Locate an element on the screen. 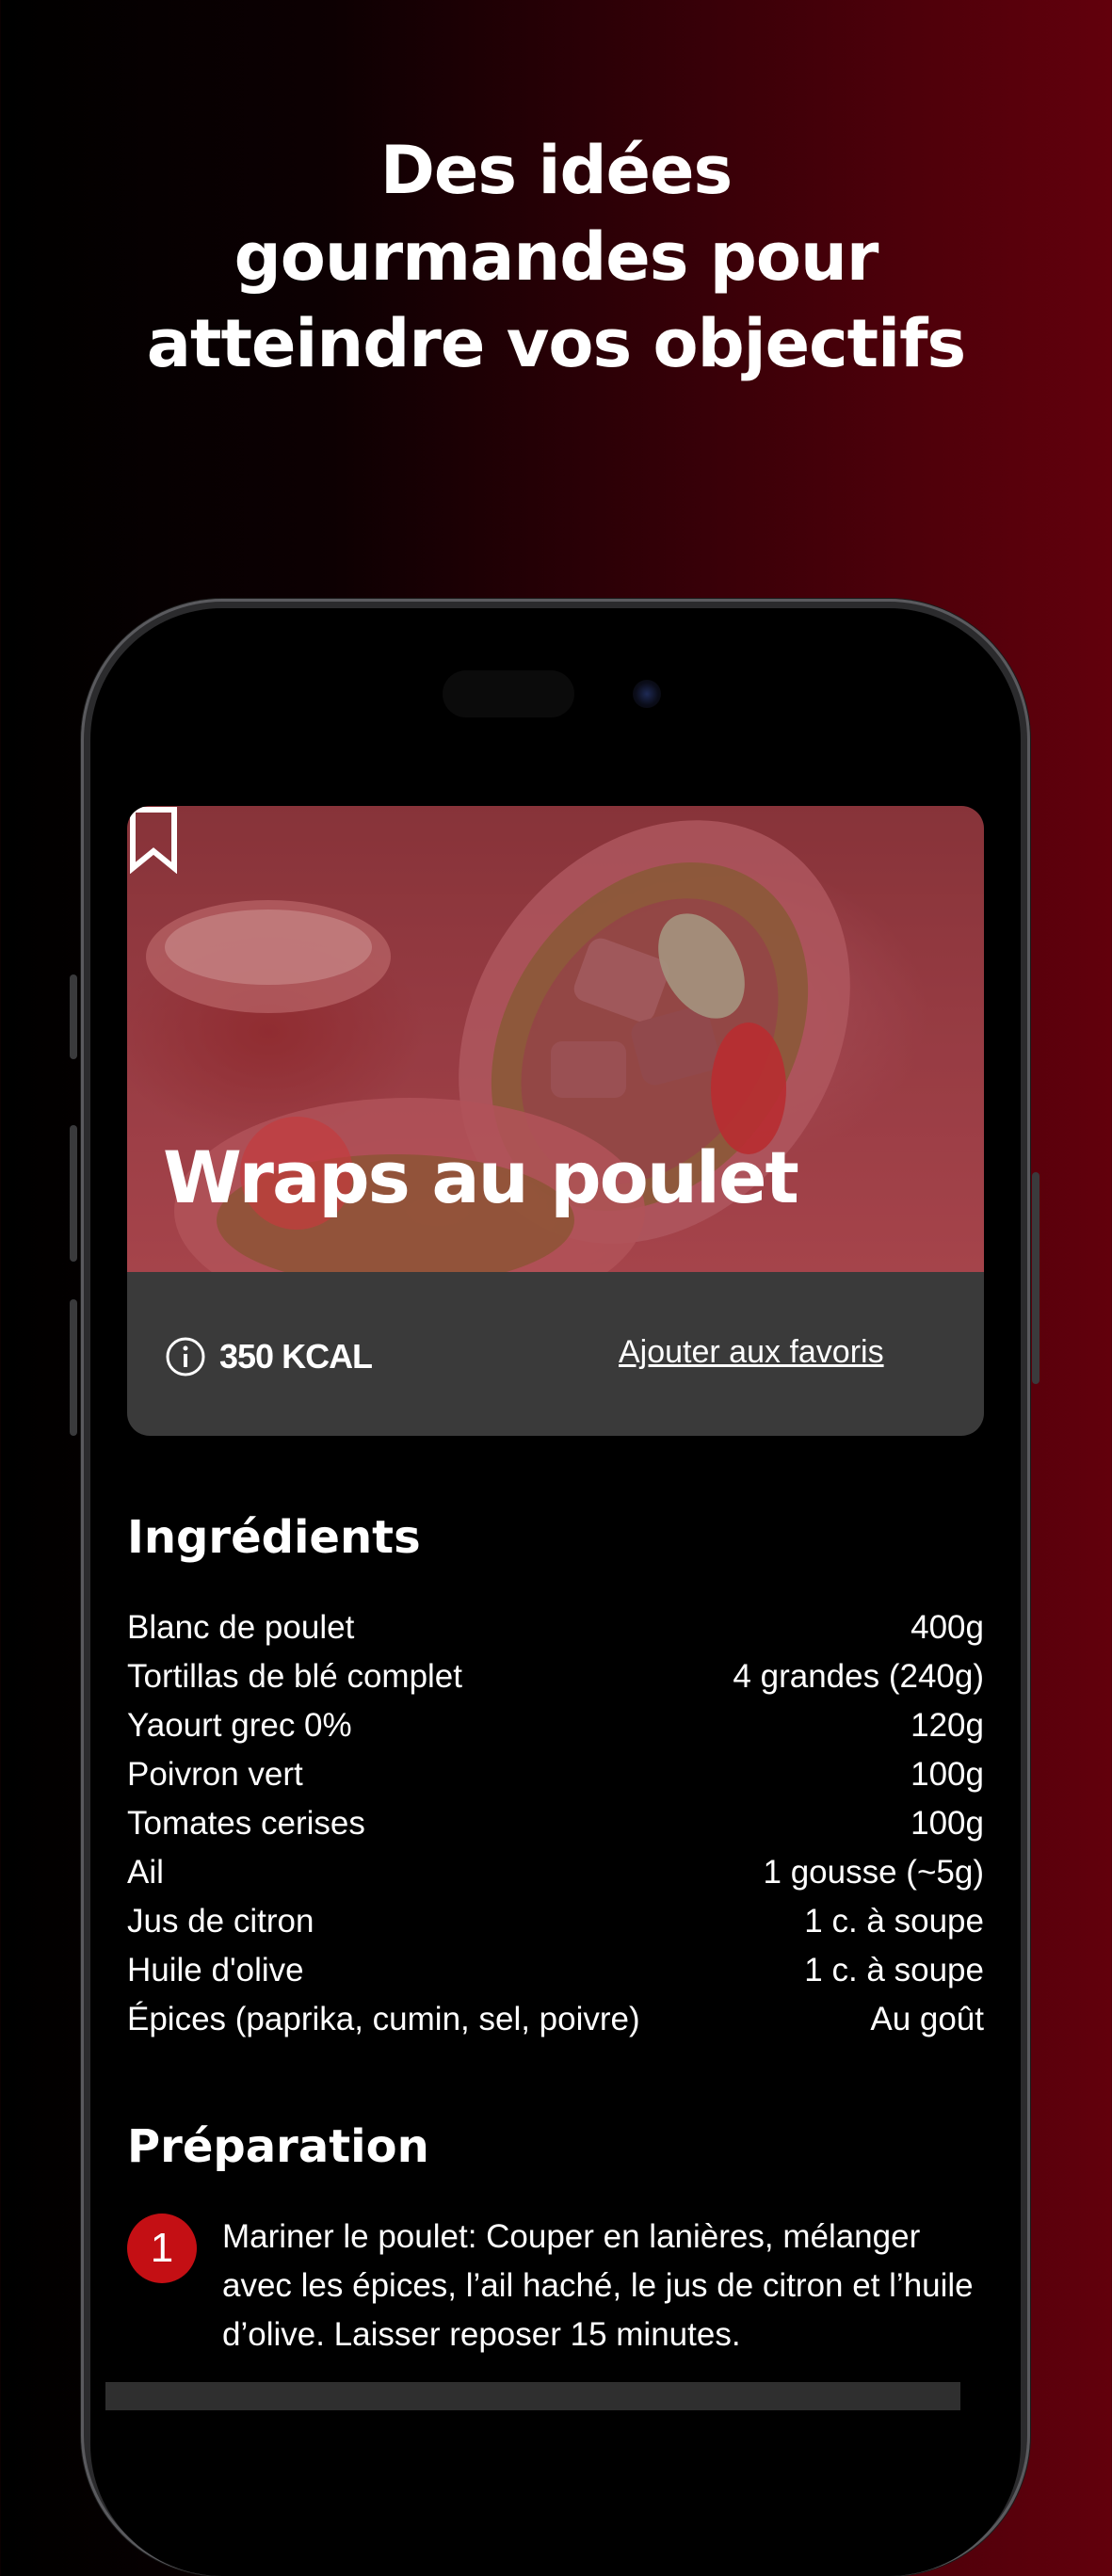 The height and width of the screenshot is (2576, 1112). ingredient-name: Poivron vert is located at coordinates (215, 1774).